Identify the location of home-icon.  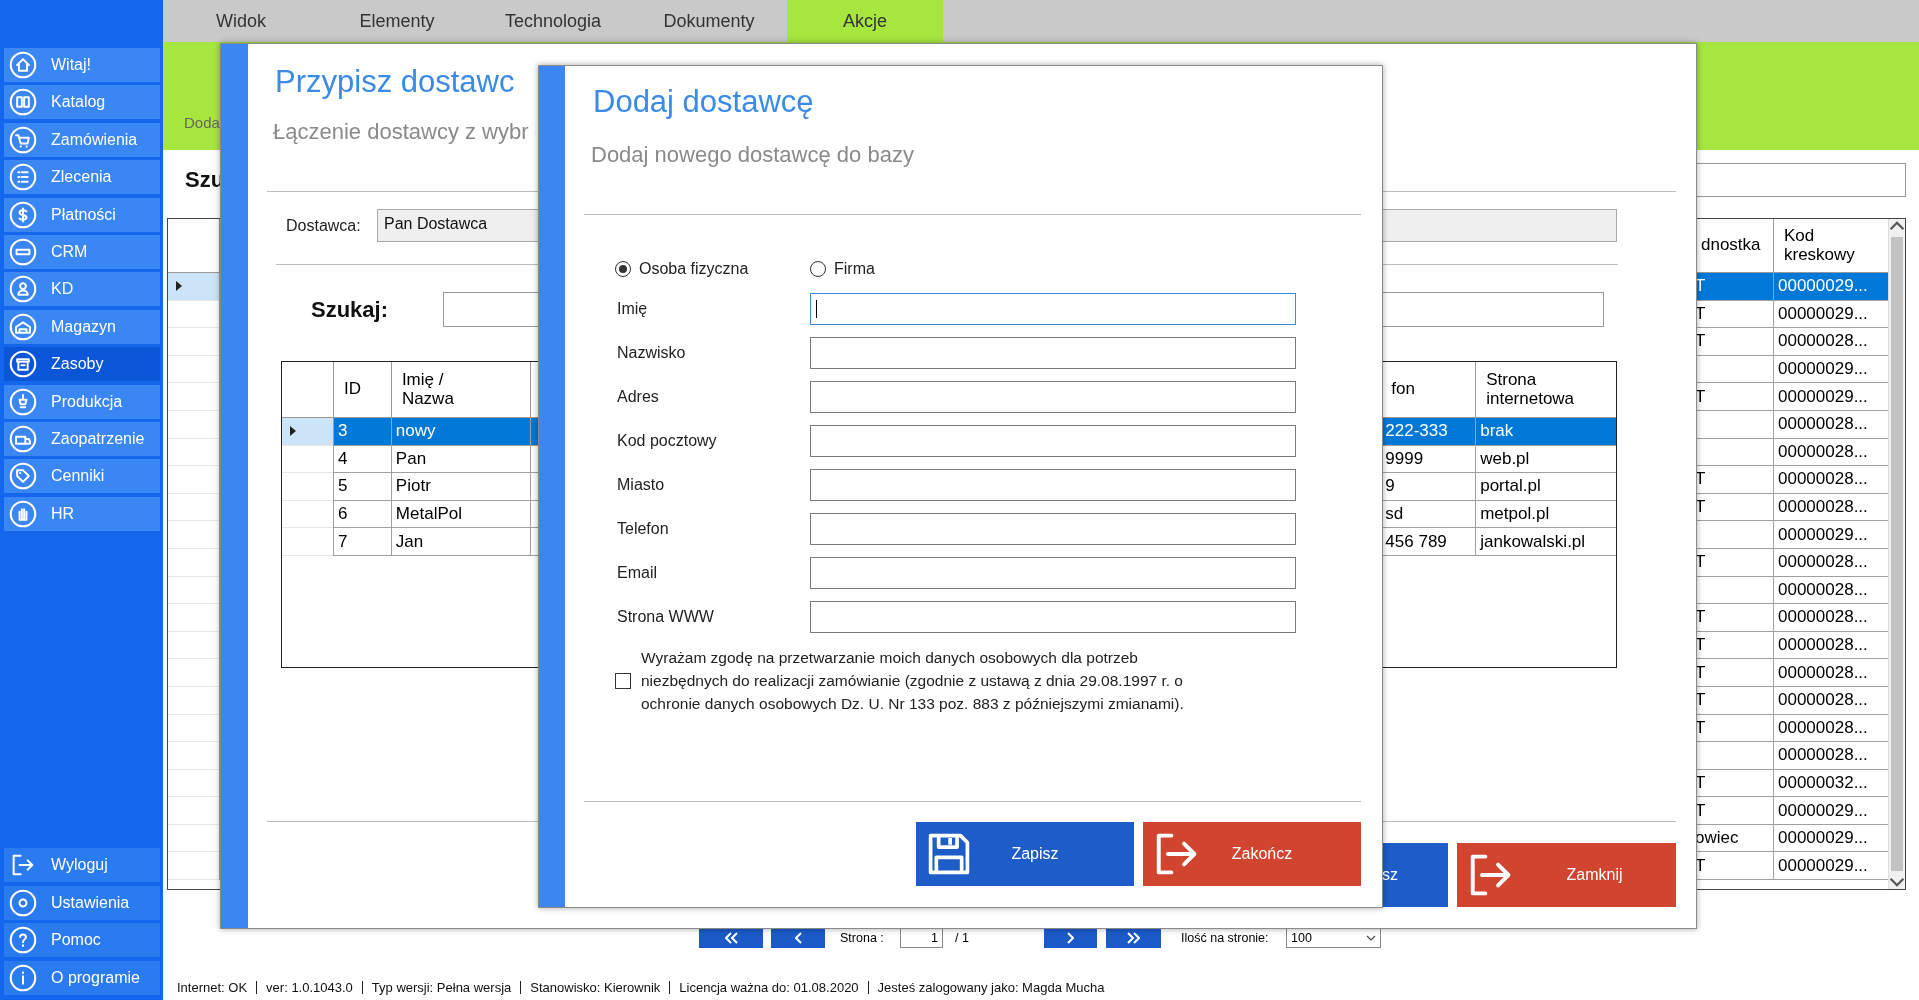
(23, 65).